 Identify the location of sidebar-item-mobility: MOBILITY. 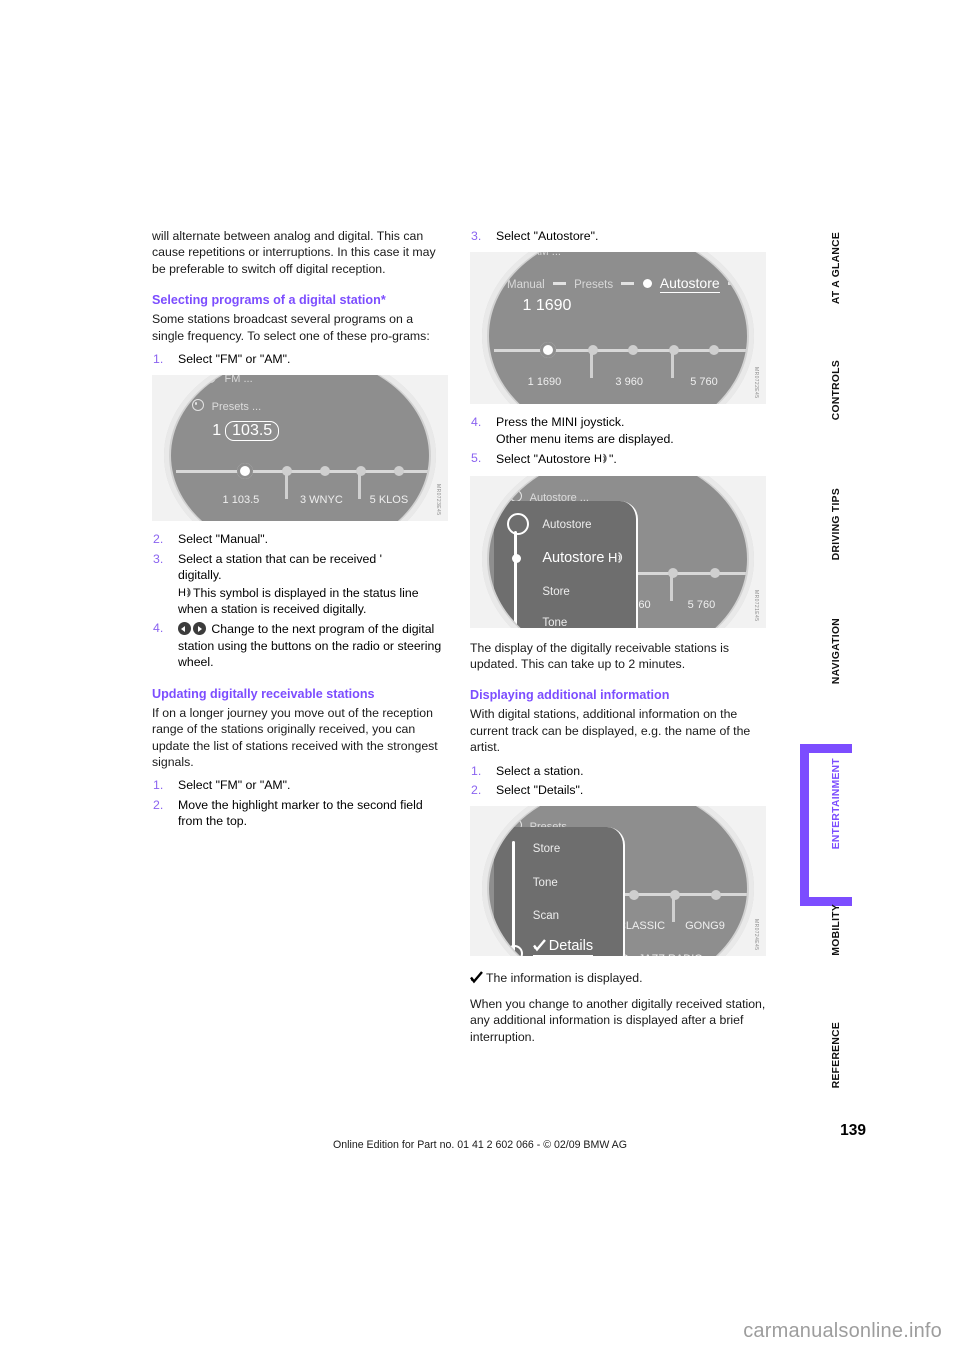
(836, 952).